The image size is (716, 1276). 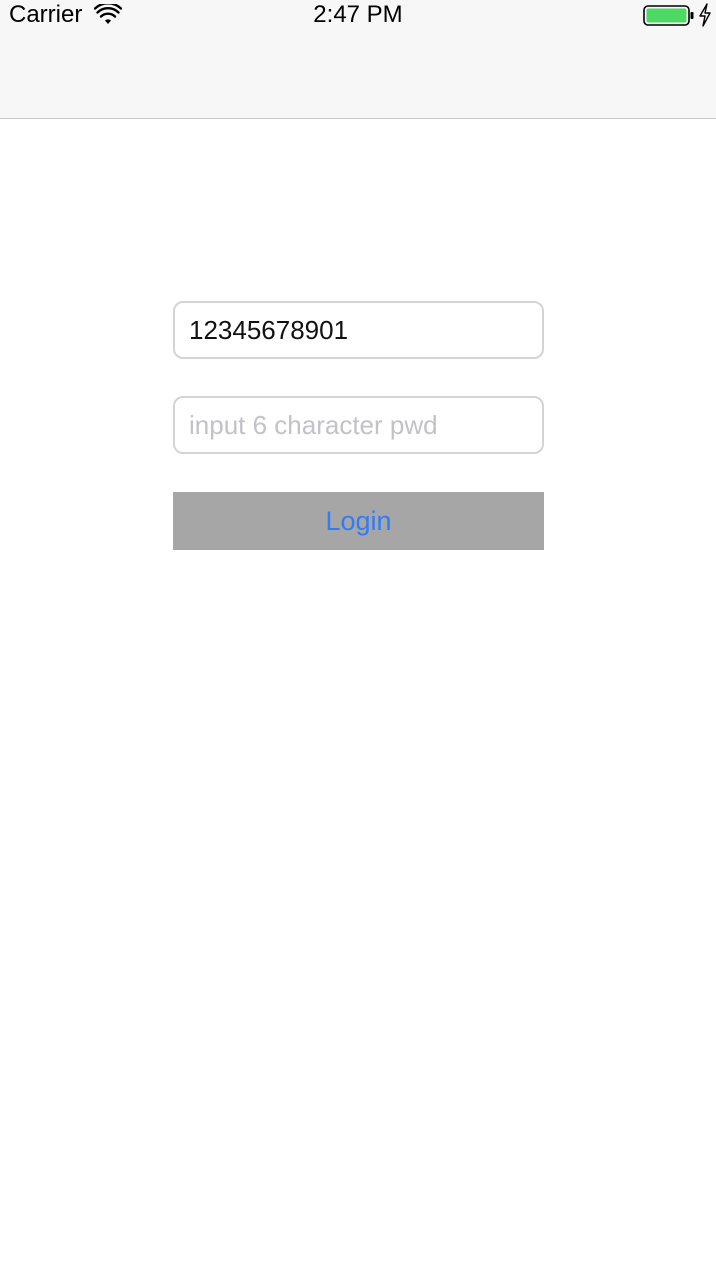 What do you see at coordinates (358, 521) in the screenshot?
I see `login-button: Login` at bounding box center [358, 521].